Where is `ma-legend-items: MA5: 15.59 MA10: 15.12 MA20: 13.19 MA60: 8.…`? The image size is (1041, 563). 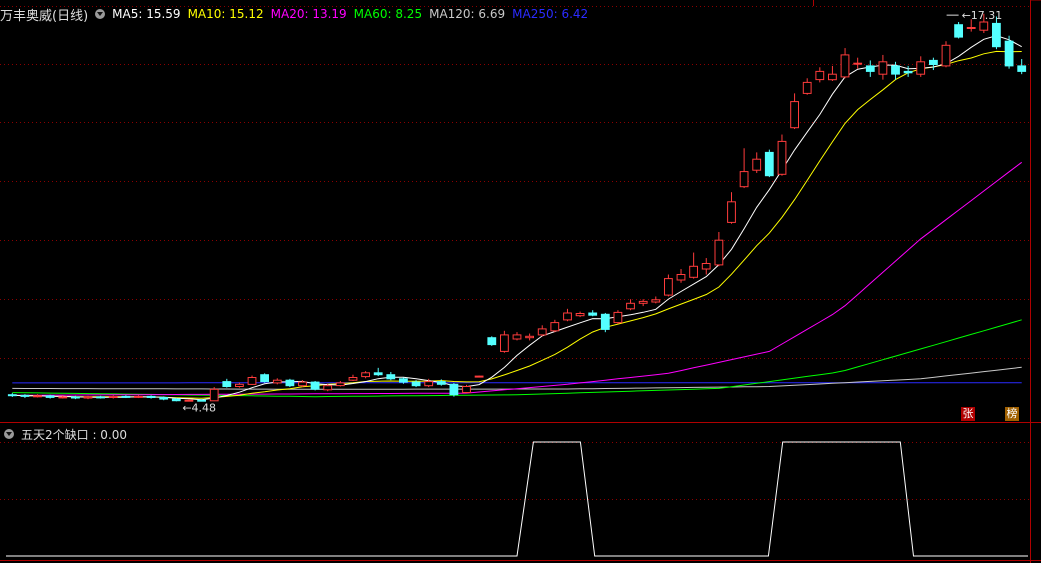 ma-legend-items: MA5: 15.59 MA10: 15.12 MA20: 13.19 MA60: 8.… is located at coordinates (353, 14).